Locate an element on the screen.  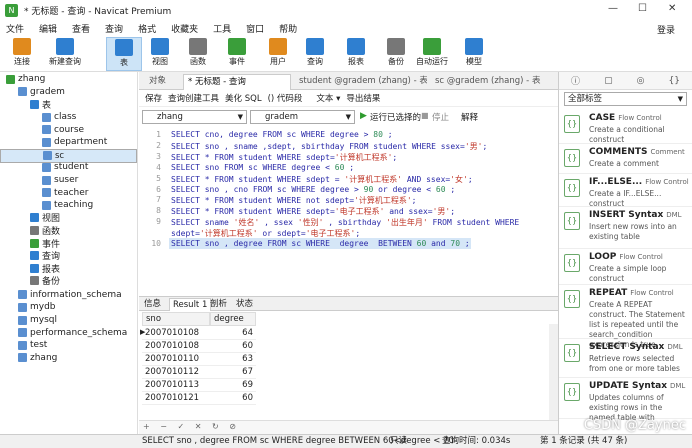
sidebar-item-: 报表 is located at coordinates (30, 268).